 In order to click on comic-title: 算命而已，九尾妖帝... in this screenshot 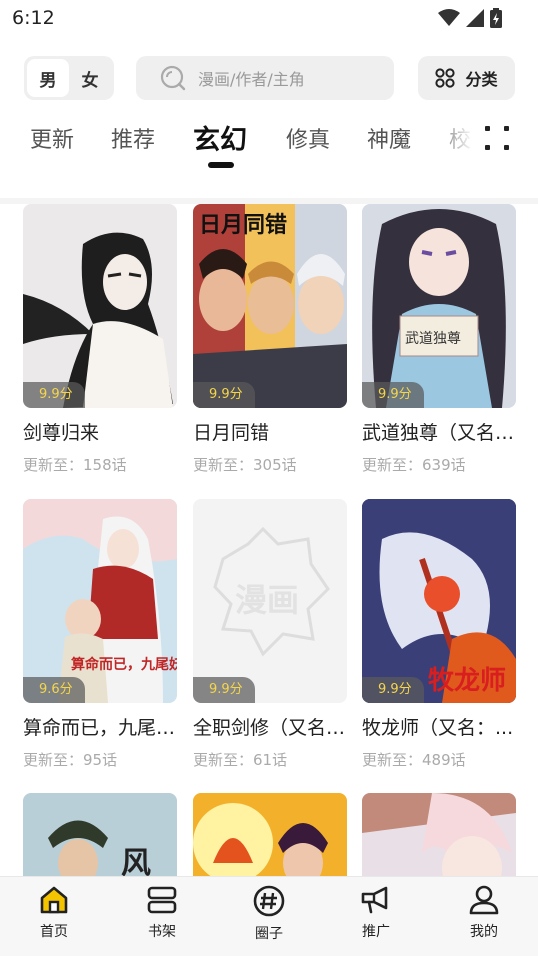, I will do `click(100, 728)`.